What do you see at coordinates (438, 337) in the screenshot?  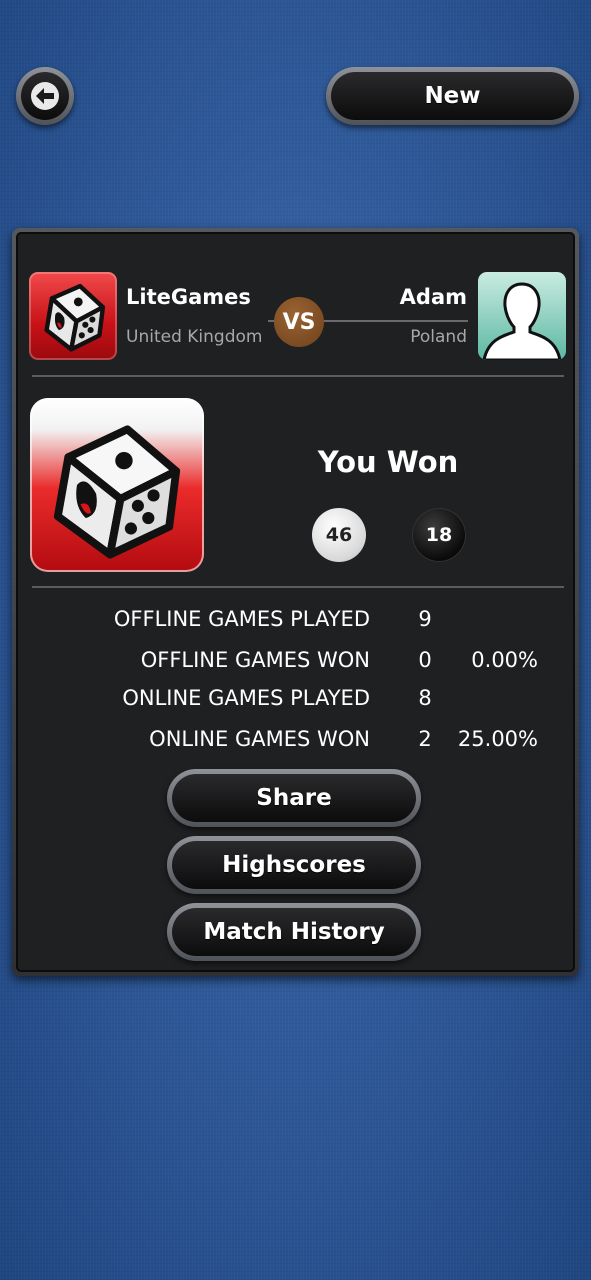 I see `player2-country: Poland` at bounding box center [438, 337].